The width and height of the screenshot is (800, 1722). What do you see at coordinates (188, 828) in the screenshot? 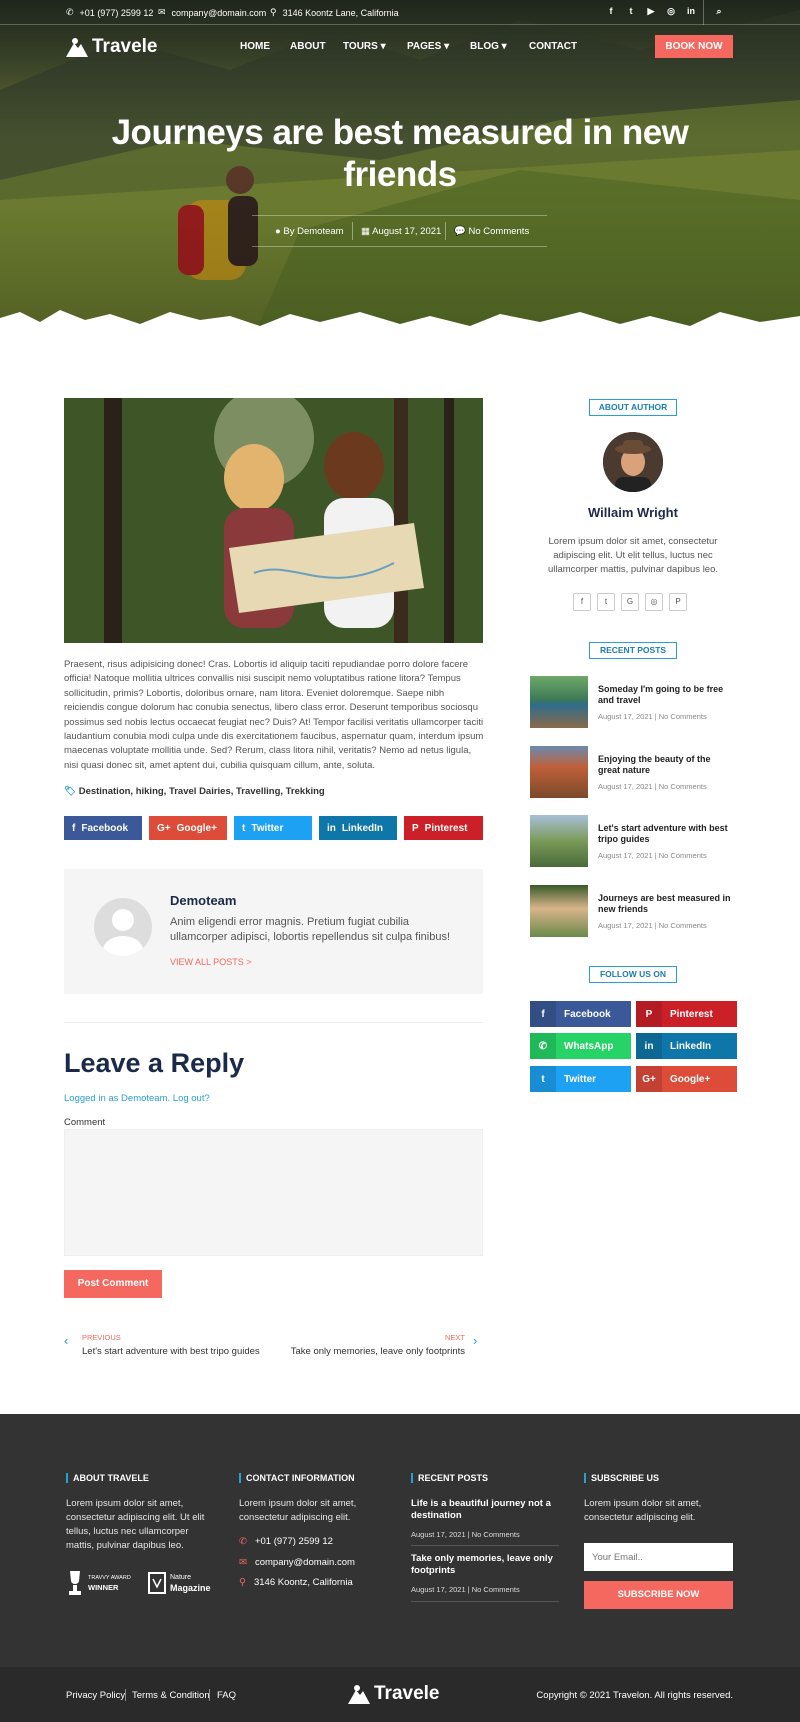
I see `share-googleplus-button: G+ Google+` at bounding box center [188, 828].